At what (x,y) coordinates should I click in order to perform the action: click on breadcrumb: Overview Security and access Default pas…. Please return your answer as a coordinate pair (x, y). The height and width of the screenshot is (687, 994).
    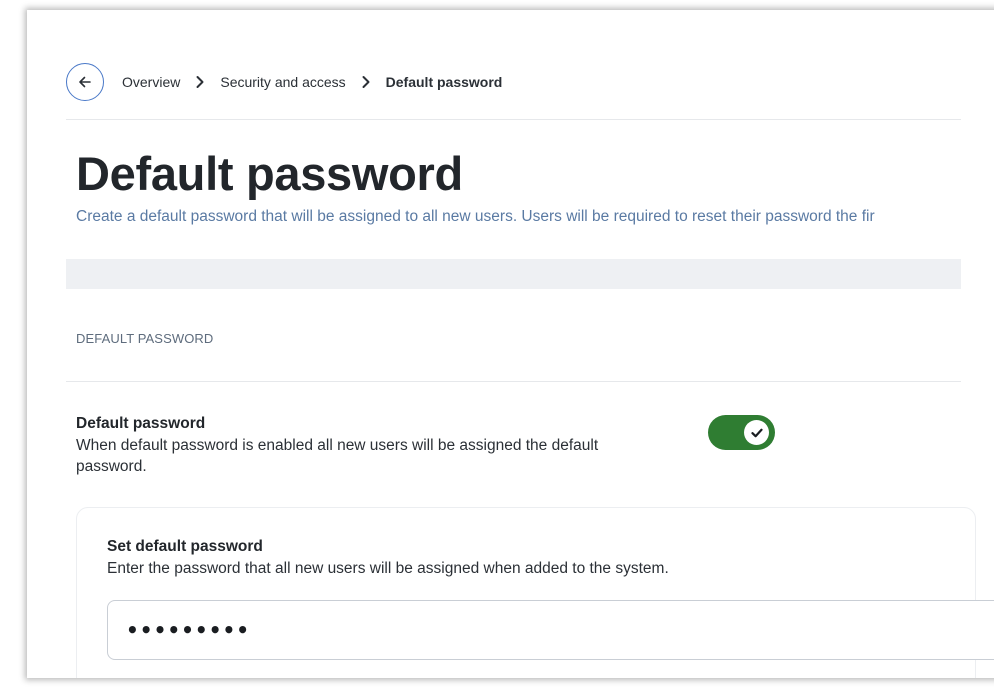
    Looking at the image, I should click on (284, 82).